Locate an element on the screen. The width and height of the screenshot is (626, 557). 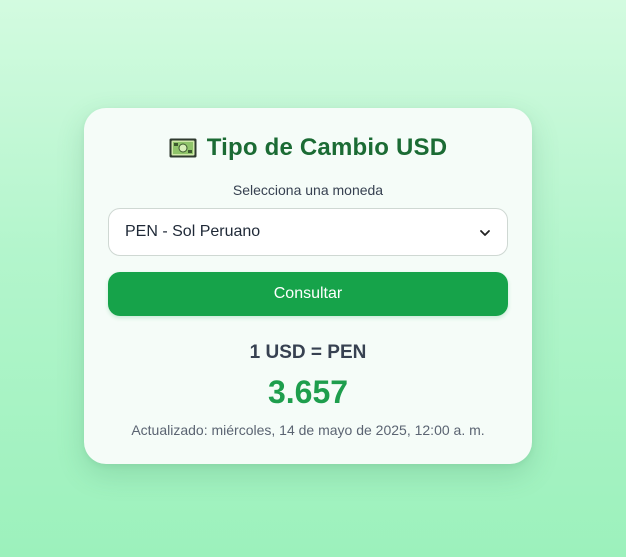
currency-select-label: Selecciona una moneda is located at coordinates (308, 190).